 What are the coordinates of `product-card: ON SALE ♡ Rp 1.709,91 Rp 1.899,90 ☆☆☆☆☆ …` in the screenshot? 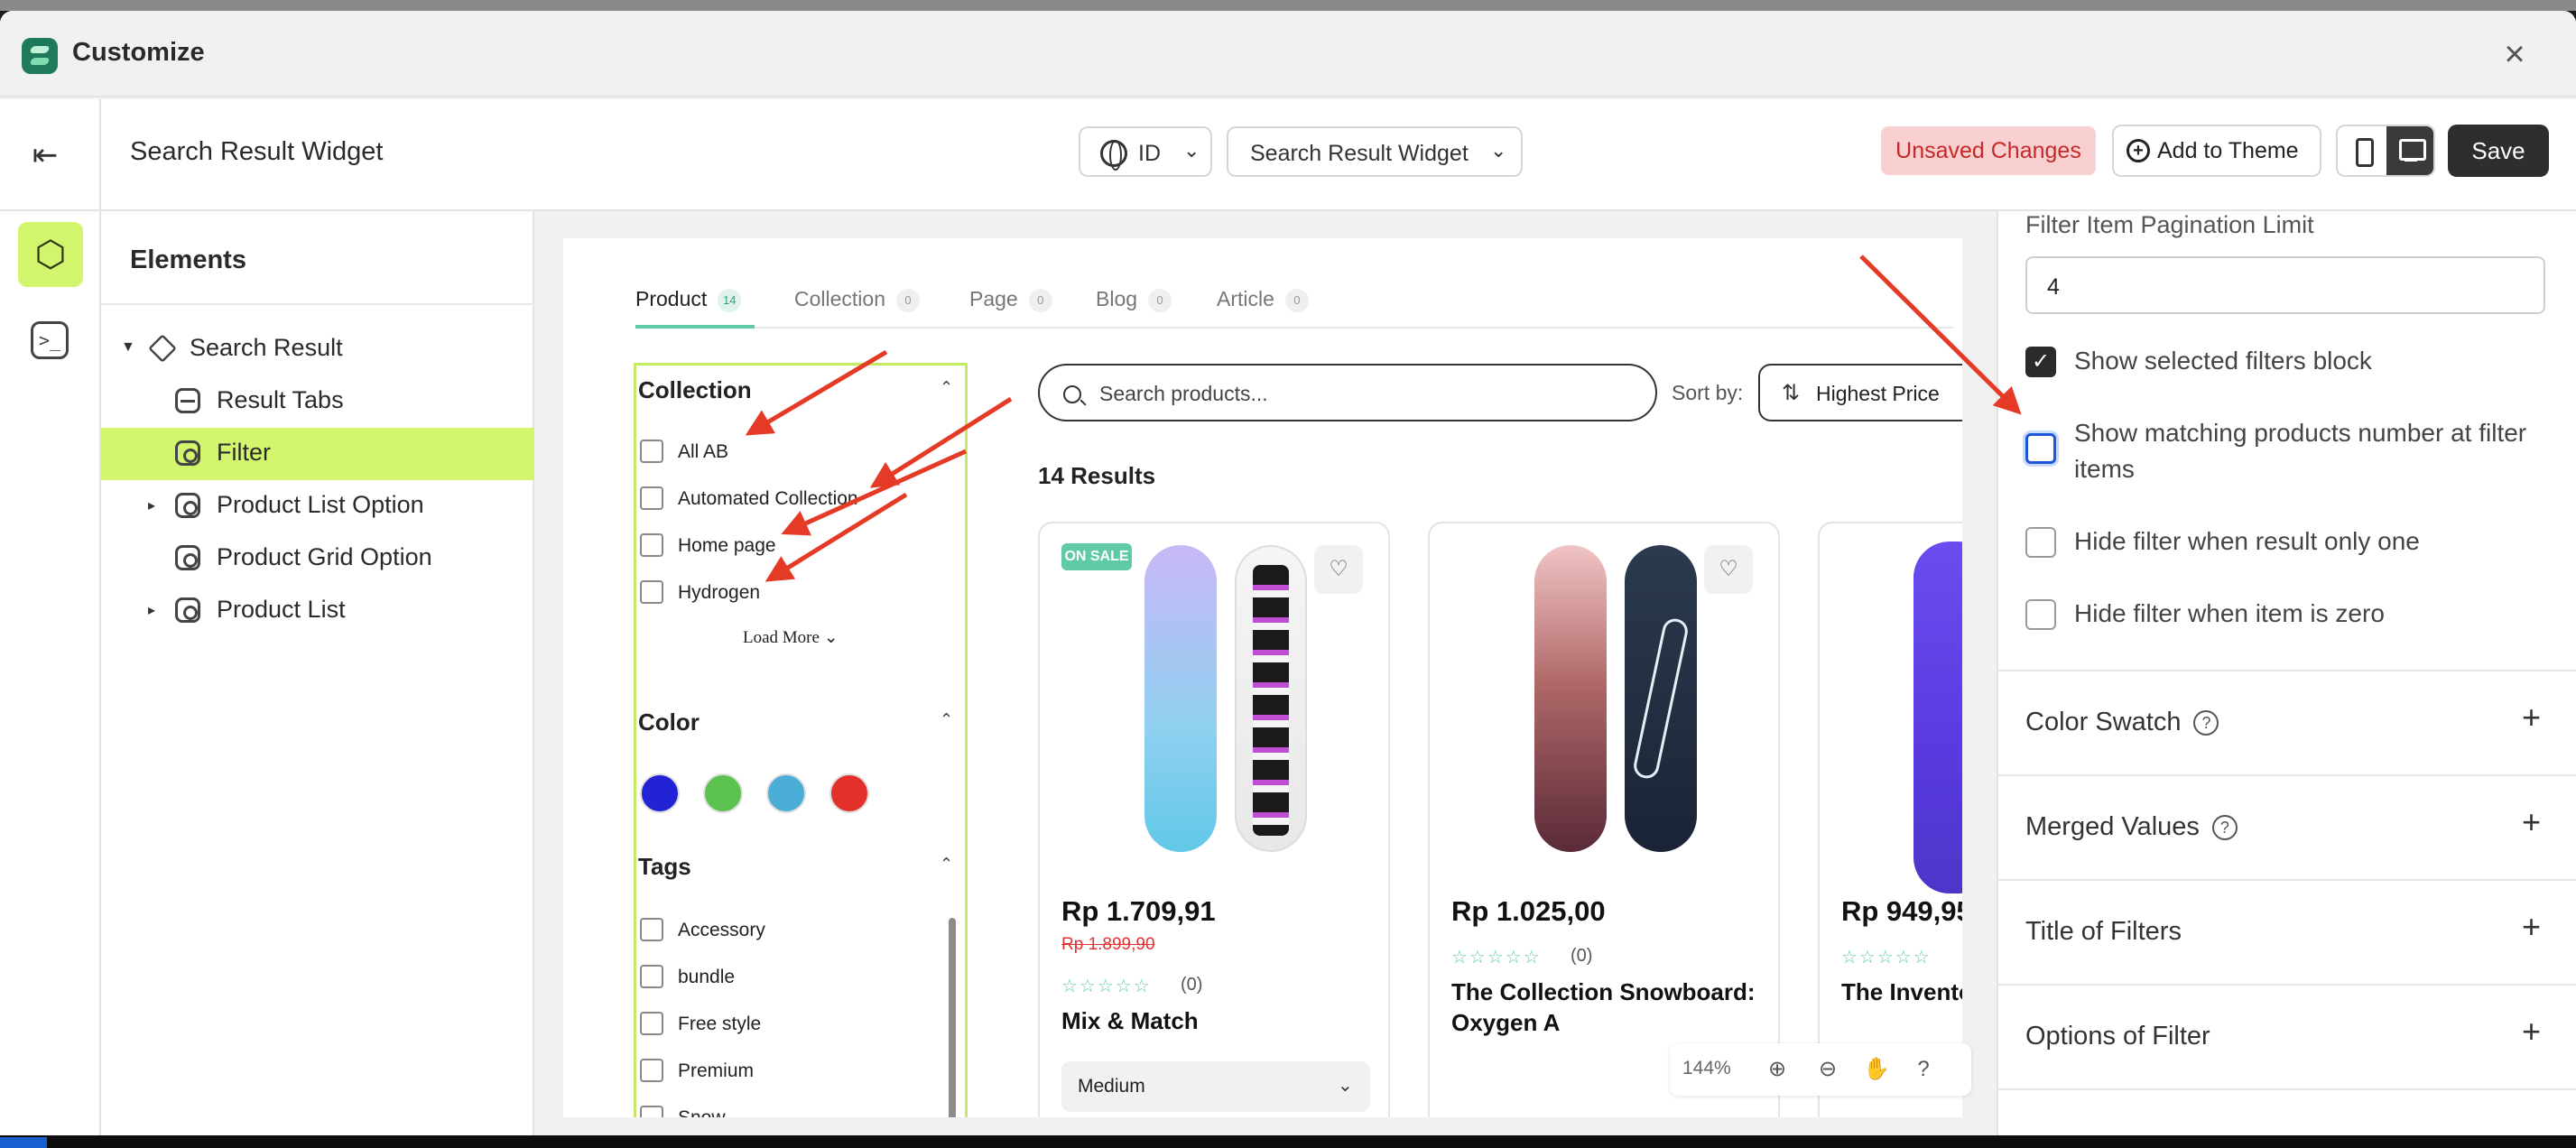 It's located at (1214, 819).